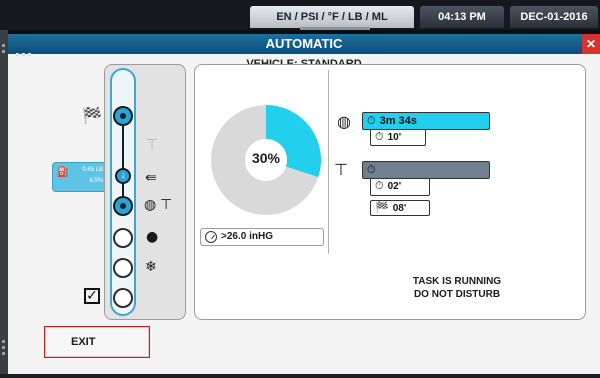 This screenshot has height=378, width=600. Describe the element at coordinates (335, 28) in the screenshot. I see `units-underline` at that location.